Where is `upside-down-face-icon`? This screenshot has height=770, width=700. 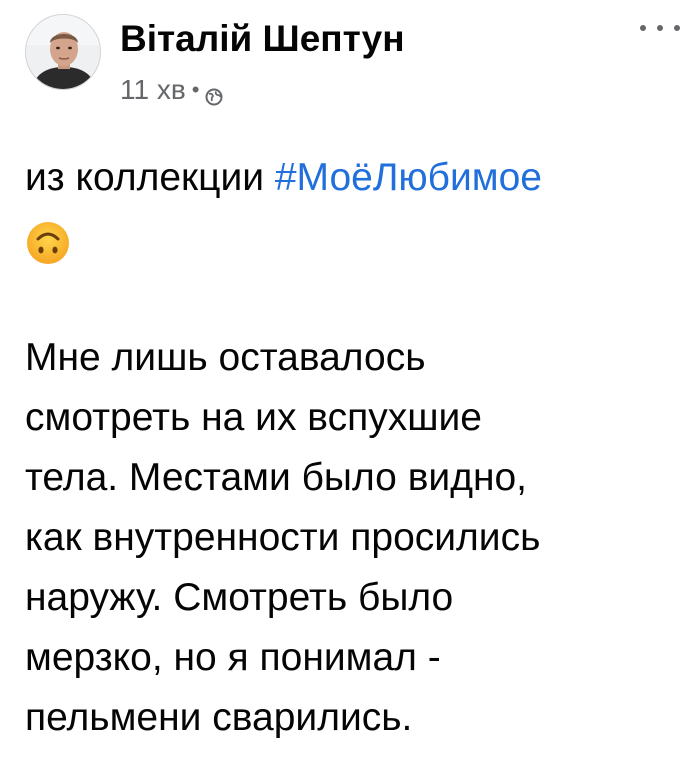 upside-down-face-icon is located at coordinates (48, 242).